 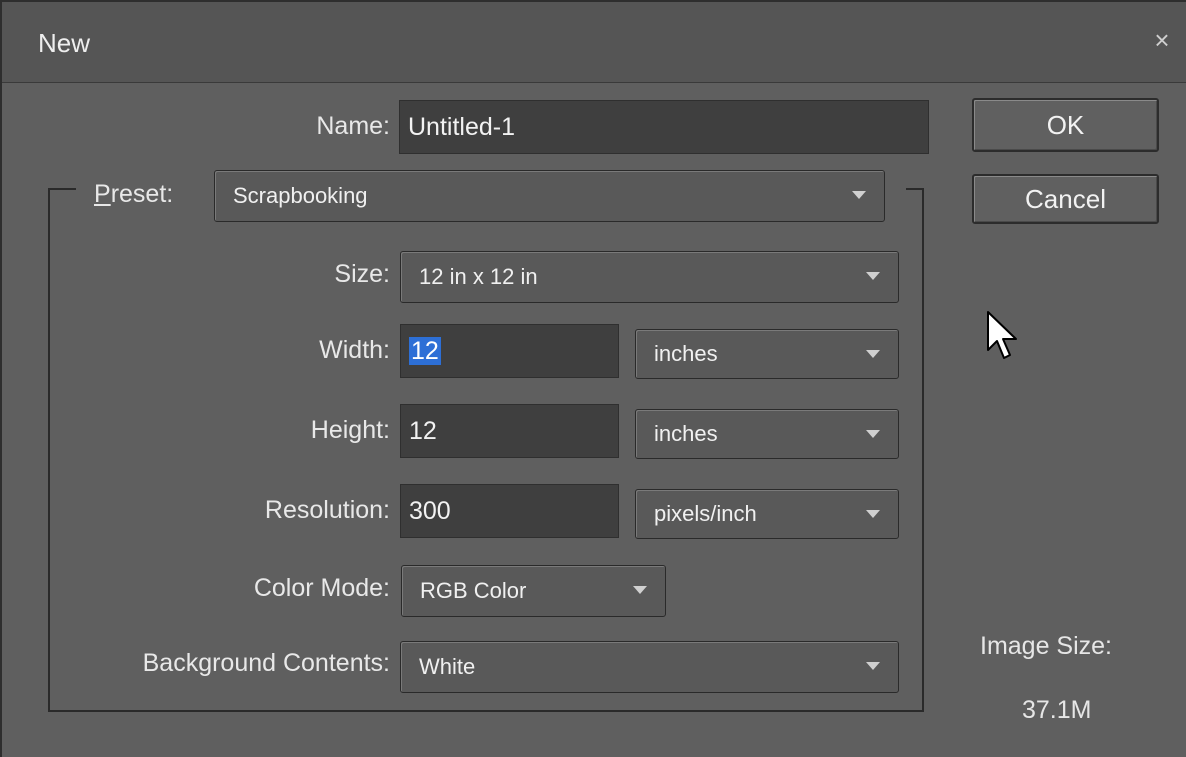 What do you see at coordinates (447, 666) in the screenshot?
I see `background-contents-value: White` at bounding box center [447, 666].